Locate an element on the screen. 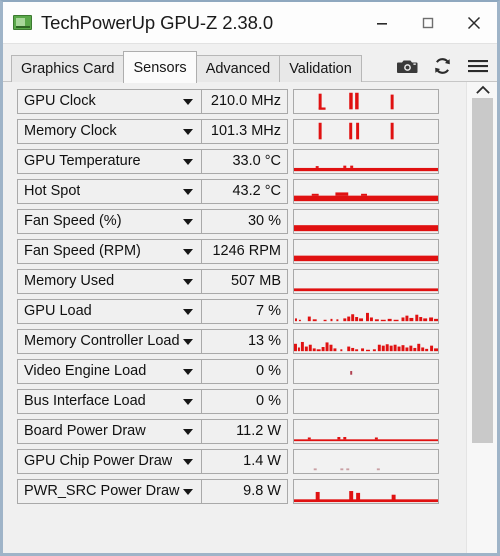  sensor-label: GPU Load is located at coordinates (58, 311).